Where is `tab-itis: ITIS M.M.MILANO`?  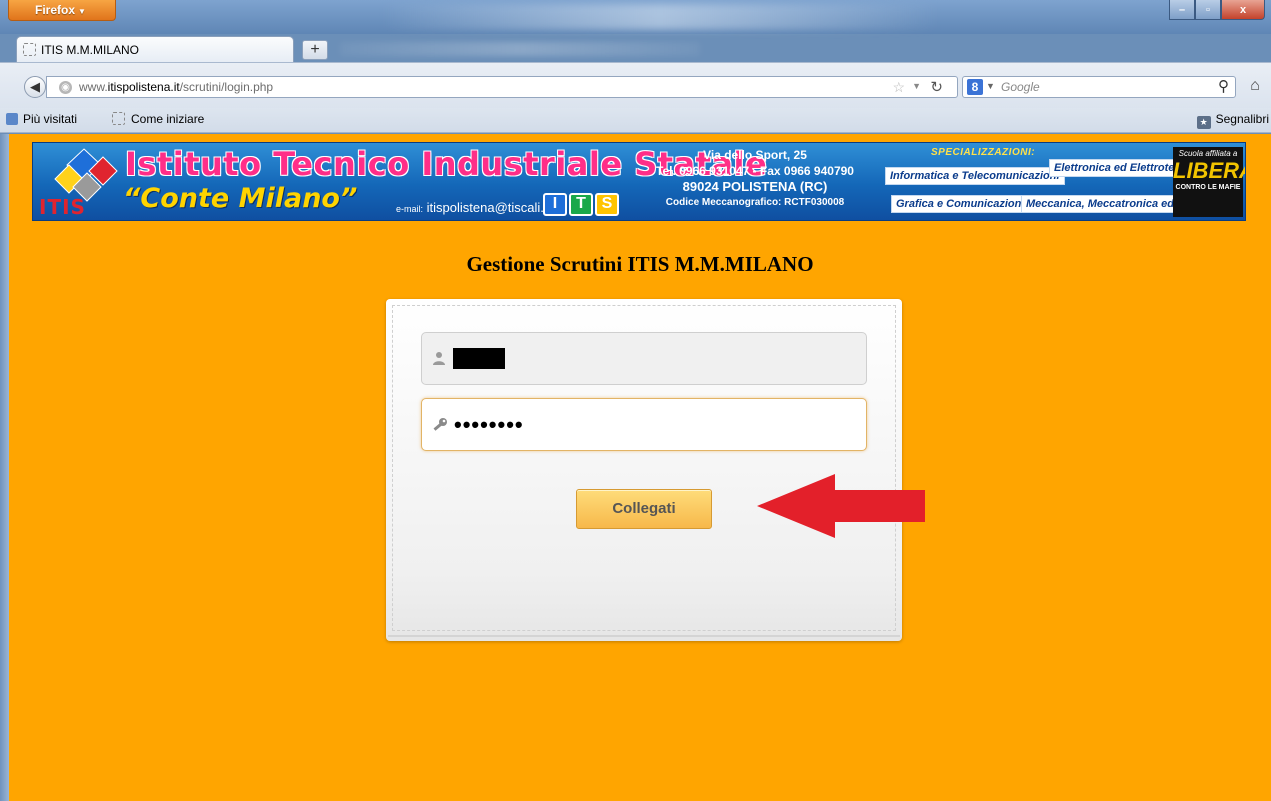
tab-itis: ITIS M.M.MILANO is located at coordinates (155, 49).